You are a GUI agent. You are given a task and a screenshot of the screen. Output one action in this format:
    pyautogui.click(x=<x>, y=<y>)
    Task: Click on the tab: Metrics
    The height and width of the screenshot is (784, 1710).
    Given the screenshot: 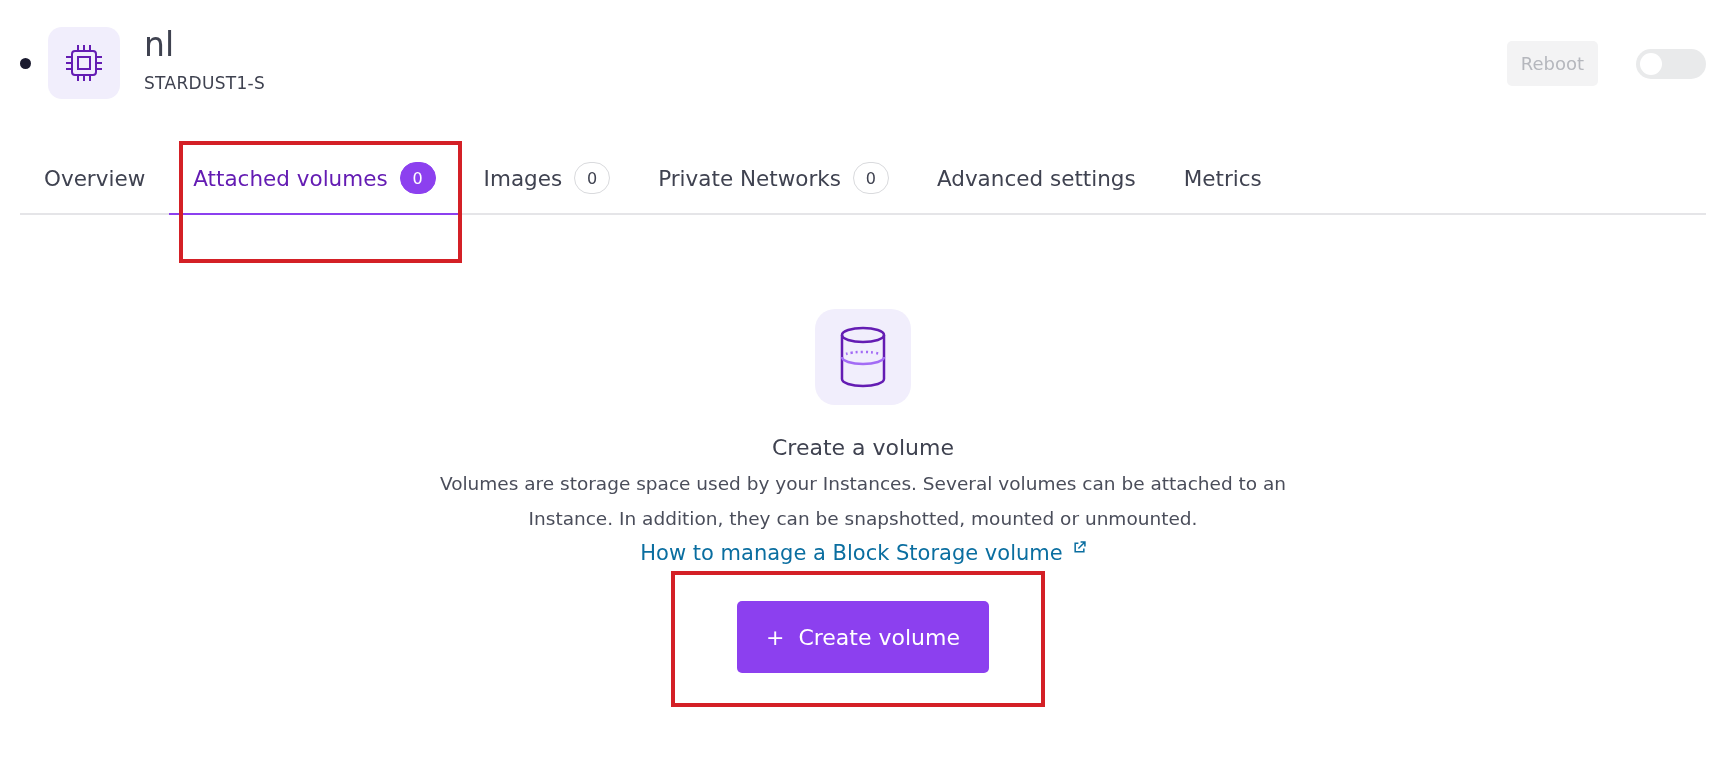 What is the action you would take?
    pyautogui.click(x=1222, y=179)
    